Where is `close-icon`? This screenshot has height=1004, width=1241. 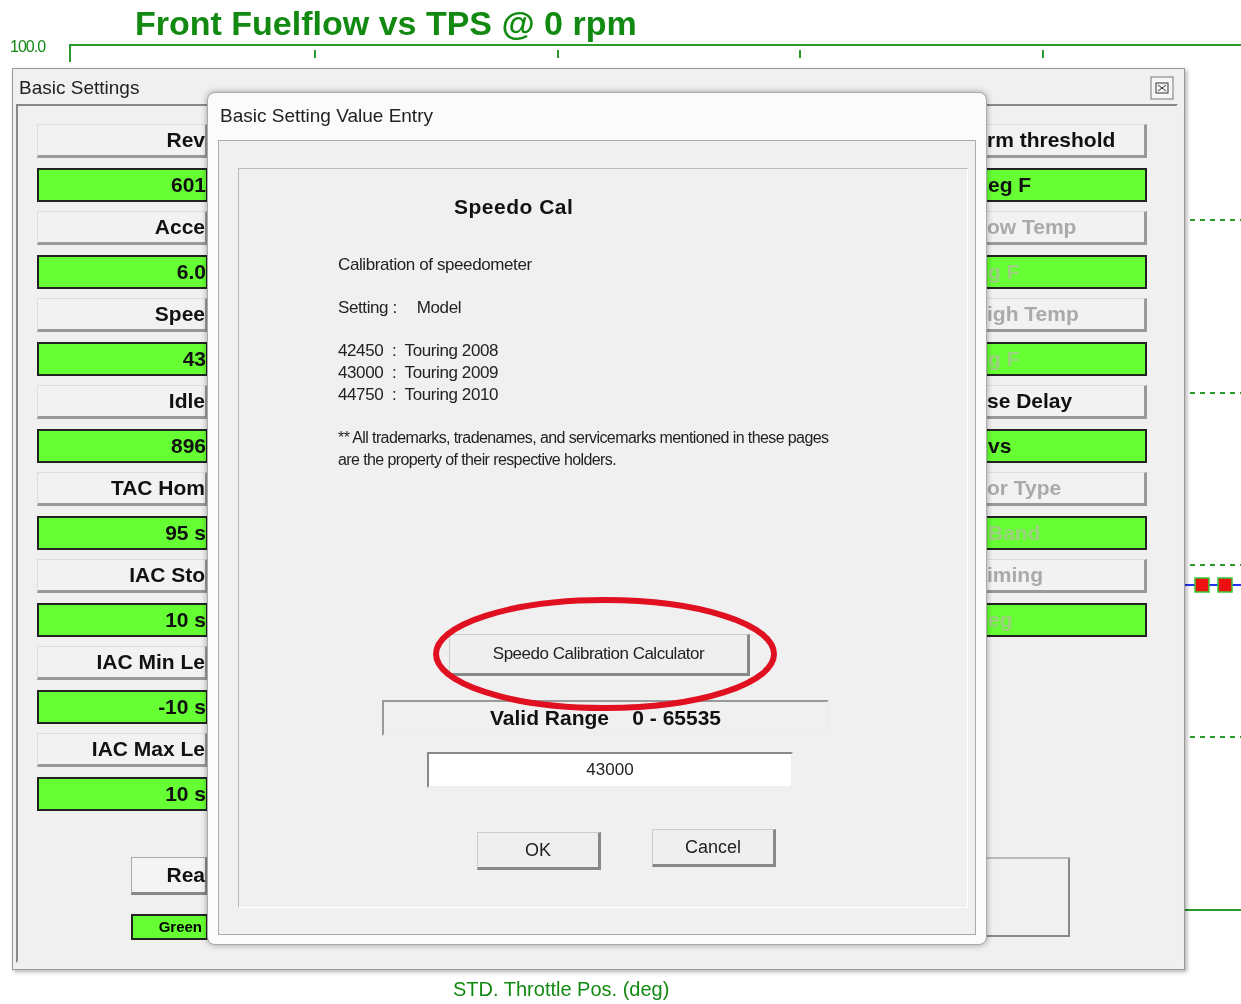
close-icon is located at coordinates (1162, 87).